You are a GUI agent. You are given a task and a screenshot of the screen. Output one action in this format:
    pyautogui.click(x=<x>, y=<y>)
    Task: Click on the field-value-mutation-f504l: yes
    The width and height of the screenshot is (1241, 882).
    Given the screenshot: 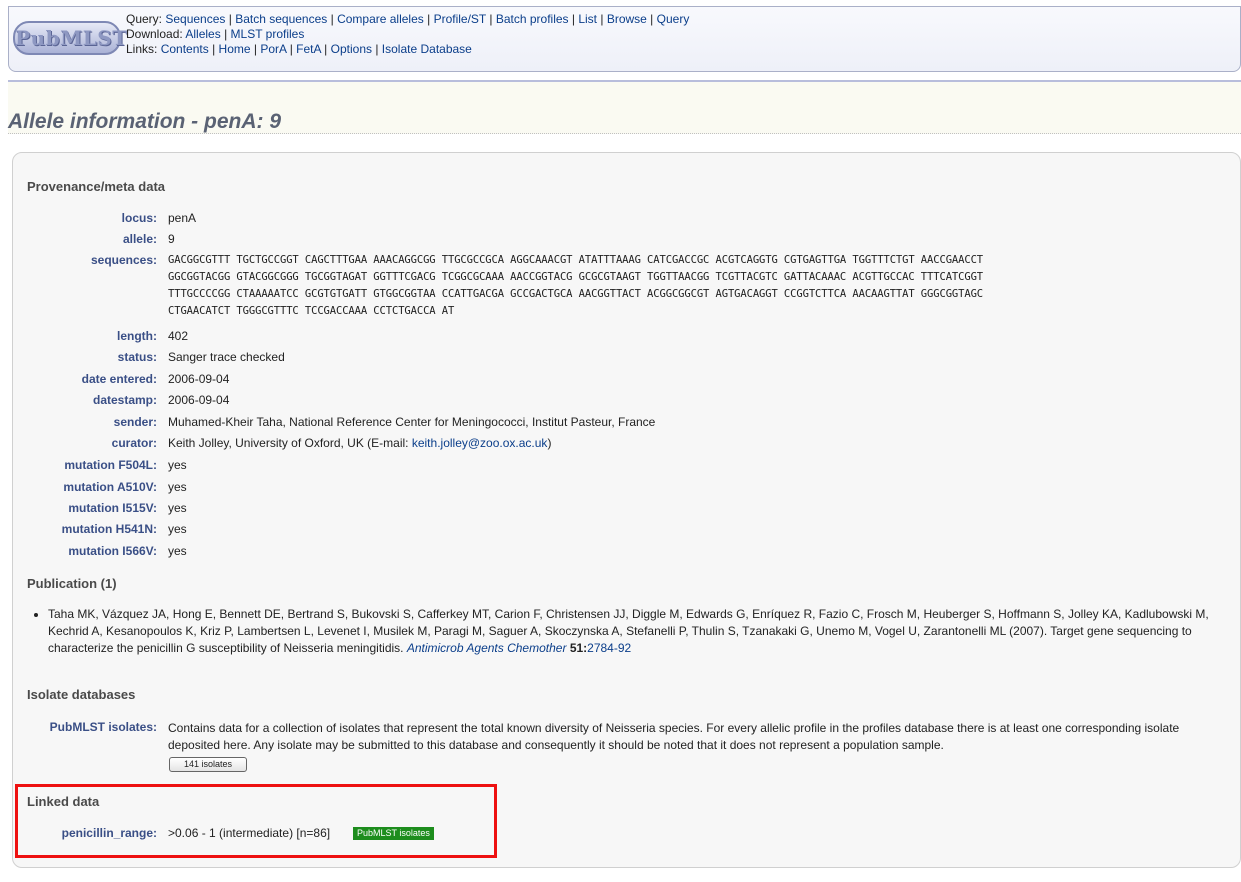 What is the action you would take?
    pyautogui.click(x=177, y=465)
    